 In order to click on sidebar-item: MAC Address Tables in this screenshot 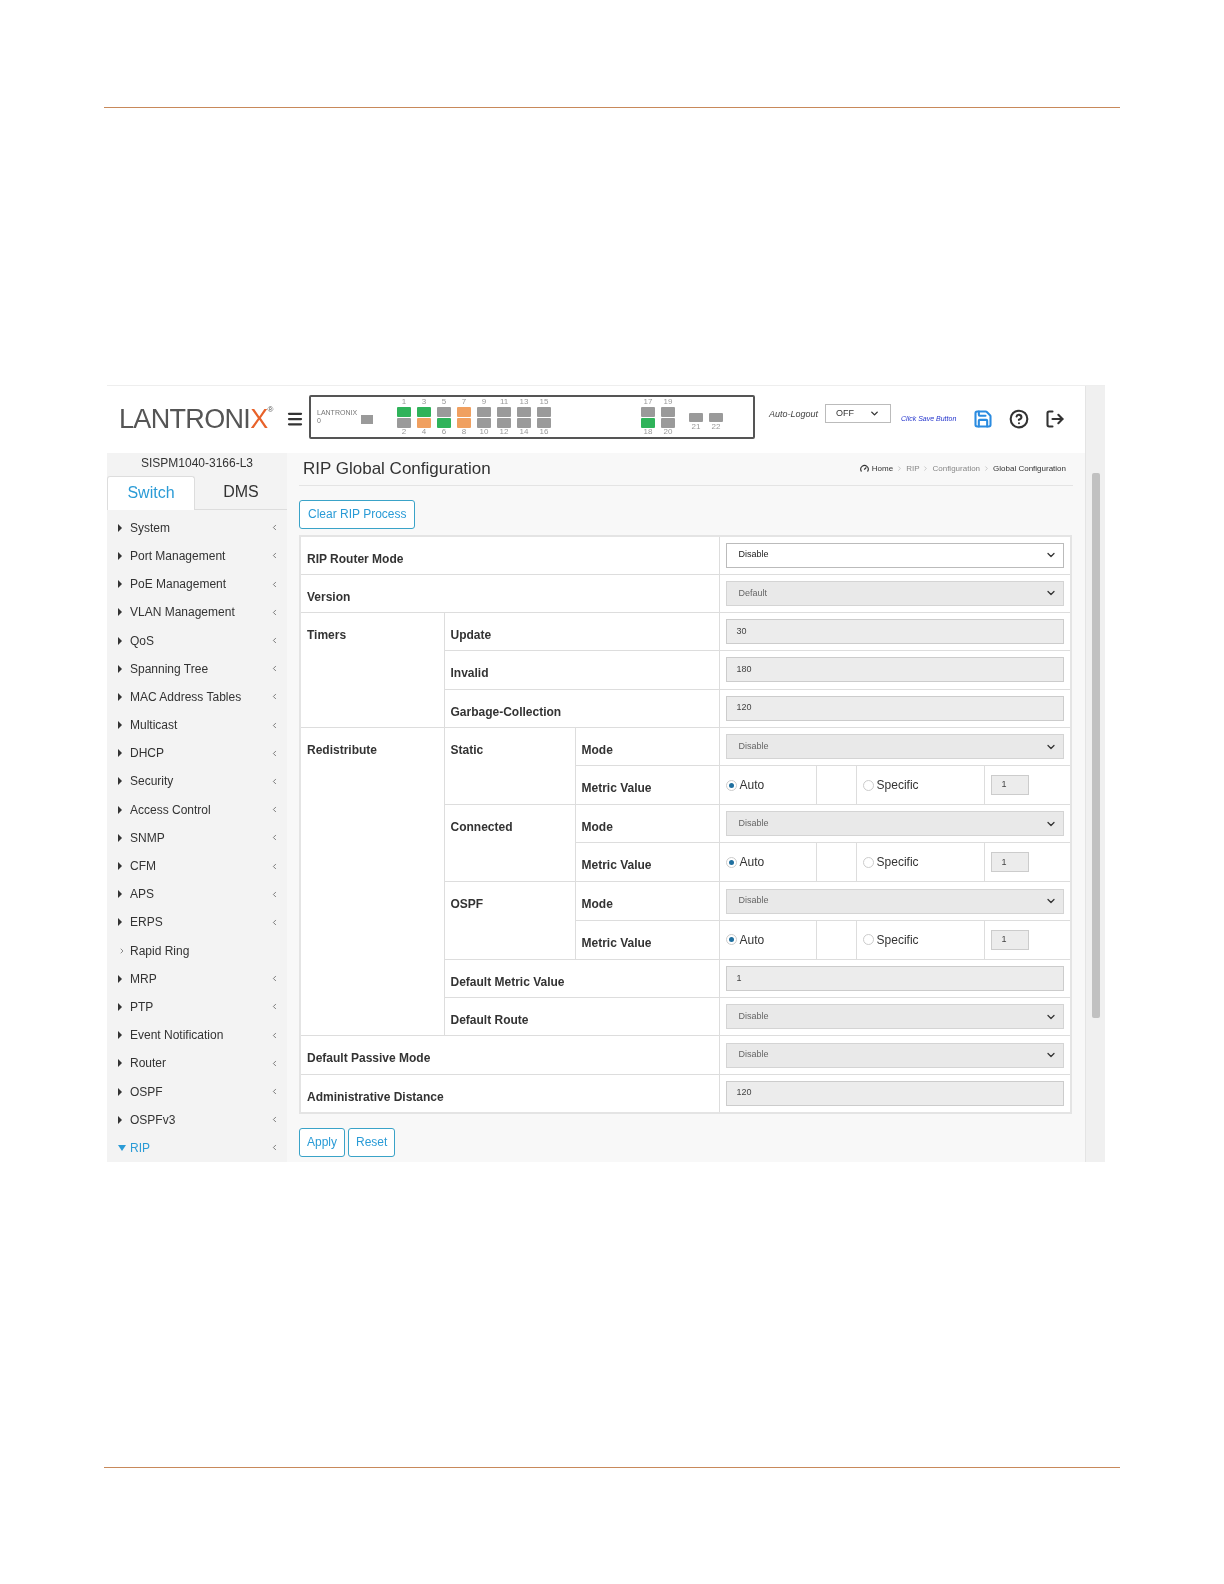, I will do `click(197, 696)`.